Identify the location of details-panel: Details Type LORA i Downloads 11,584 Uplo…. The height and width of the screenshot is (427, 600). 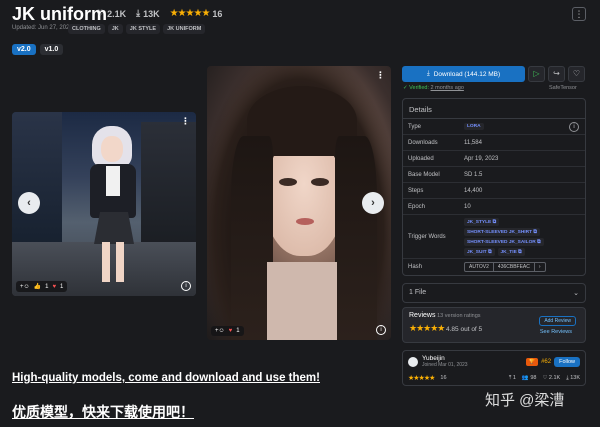
(494, 187).